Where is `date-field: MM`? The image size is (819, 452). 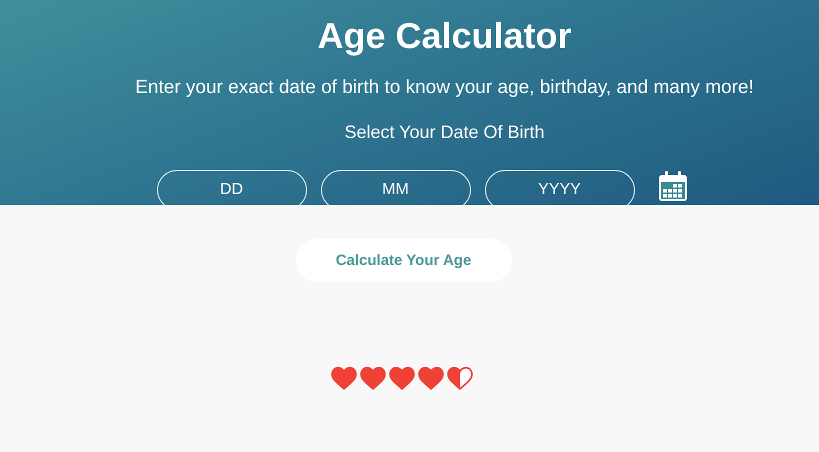 date-field: MM is located at coordinates (395, 187).